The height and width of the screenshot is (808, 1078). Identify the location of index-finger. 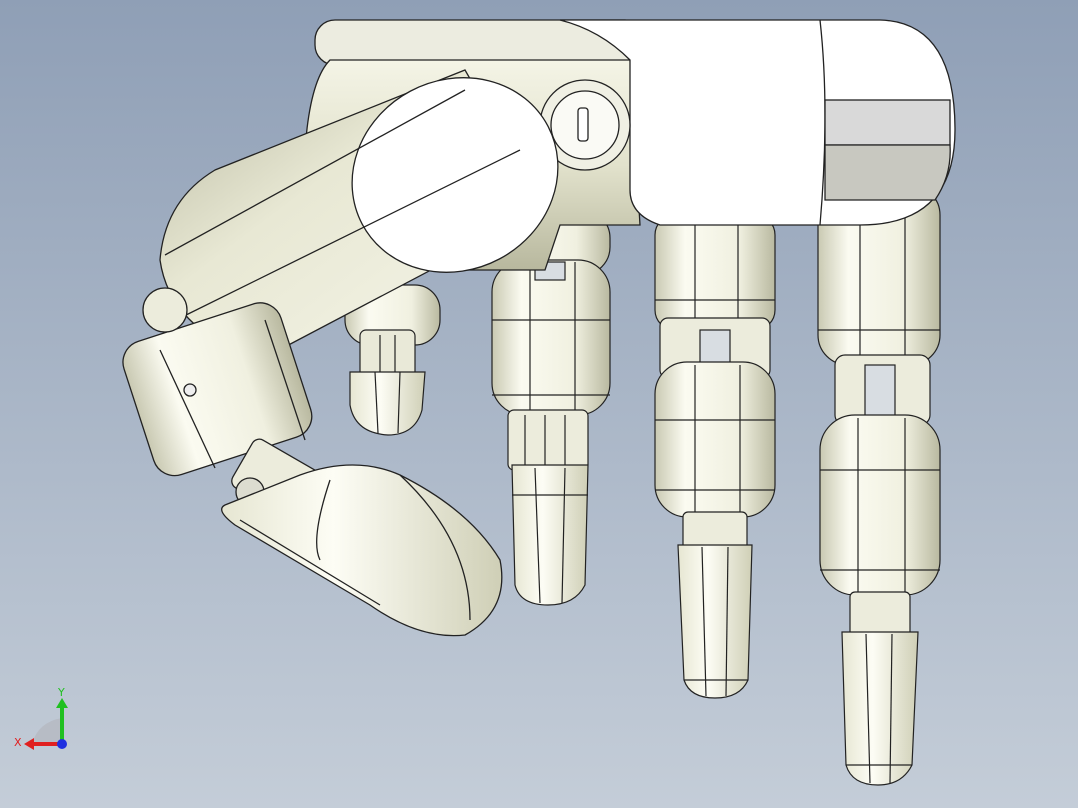
(879, 485).